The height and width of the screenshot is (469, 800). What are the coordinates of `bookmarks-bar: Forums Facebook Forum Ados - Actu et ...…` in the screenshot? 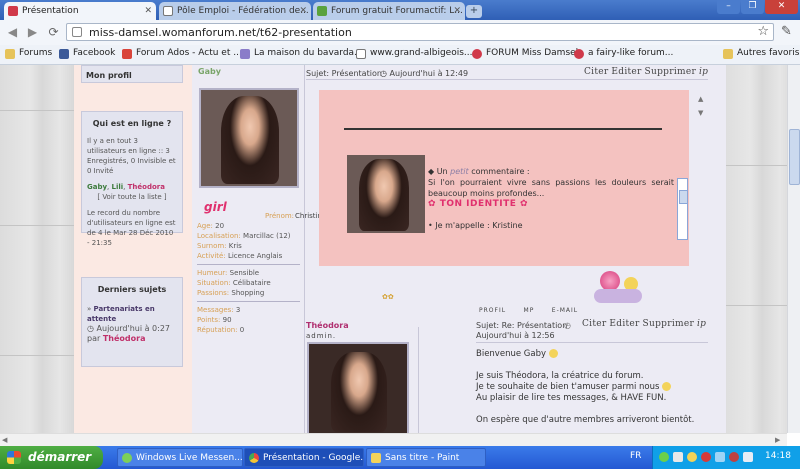 It's located at (400, 55).